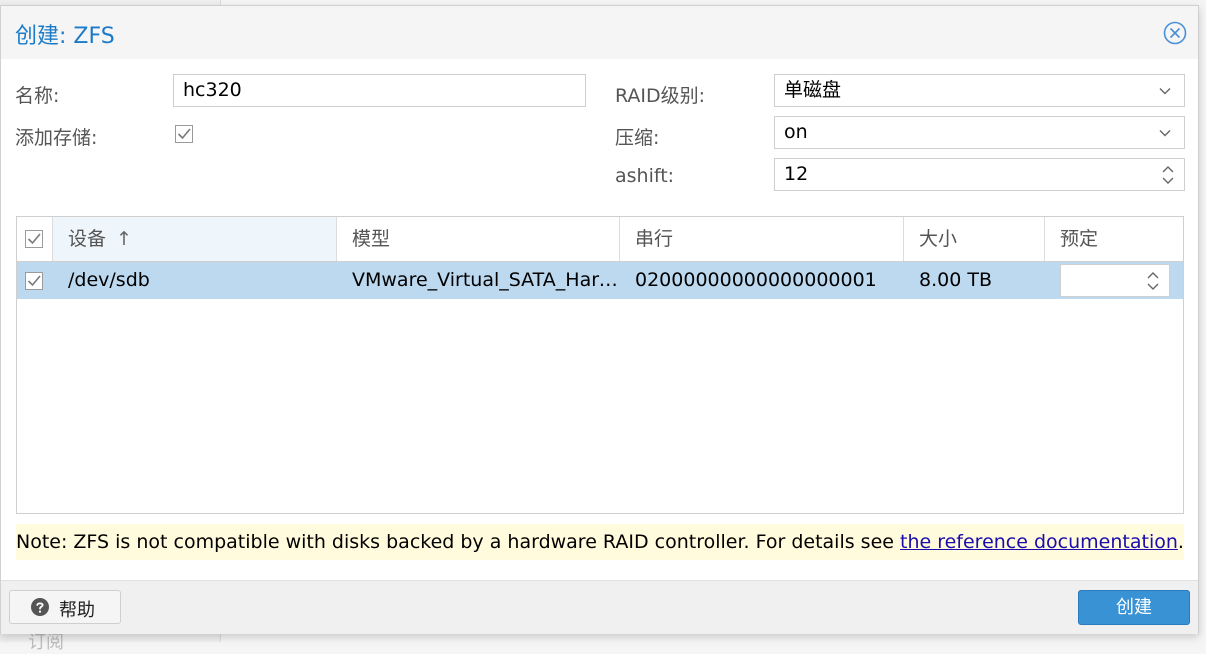  I want to click on reference-documentation-link: the reference documentation, so click(1039, 542).